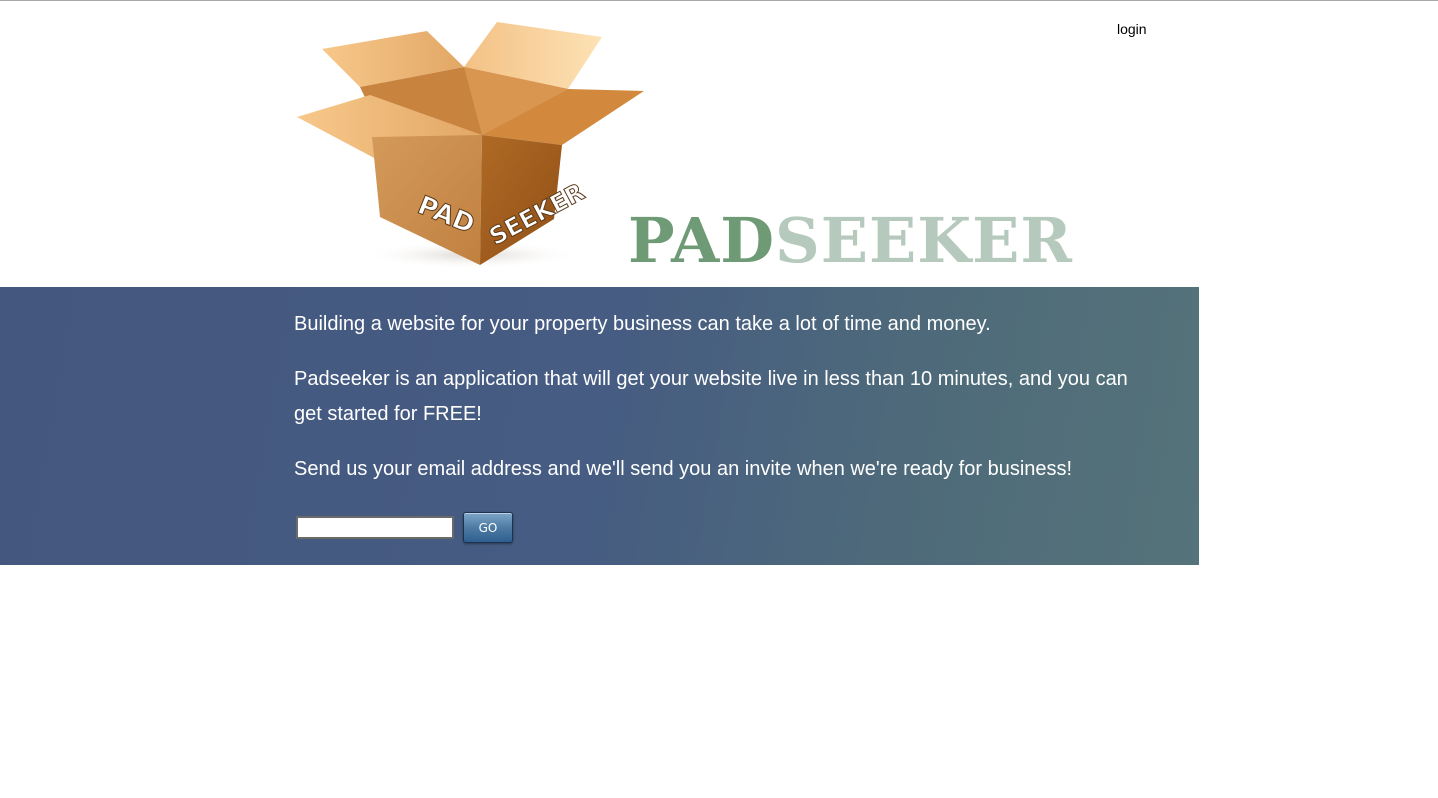 The height and width of the screenshot is (798, 1438). What do you see at coordinates (488, 527) in the screenshot?
I see `go-button: GO` at bounding box center [488, 527].